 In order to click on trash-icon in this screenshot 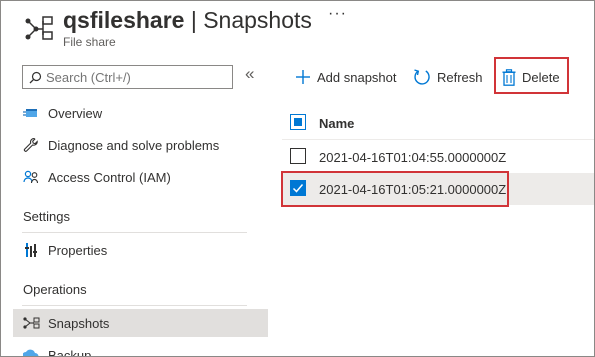, I will do `click(509, 77)`.